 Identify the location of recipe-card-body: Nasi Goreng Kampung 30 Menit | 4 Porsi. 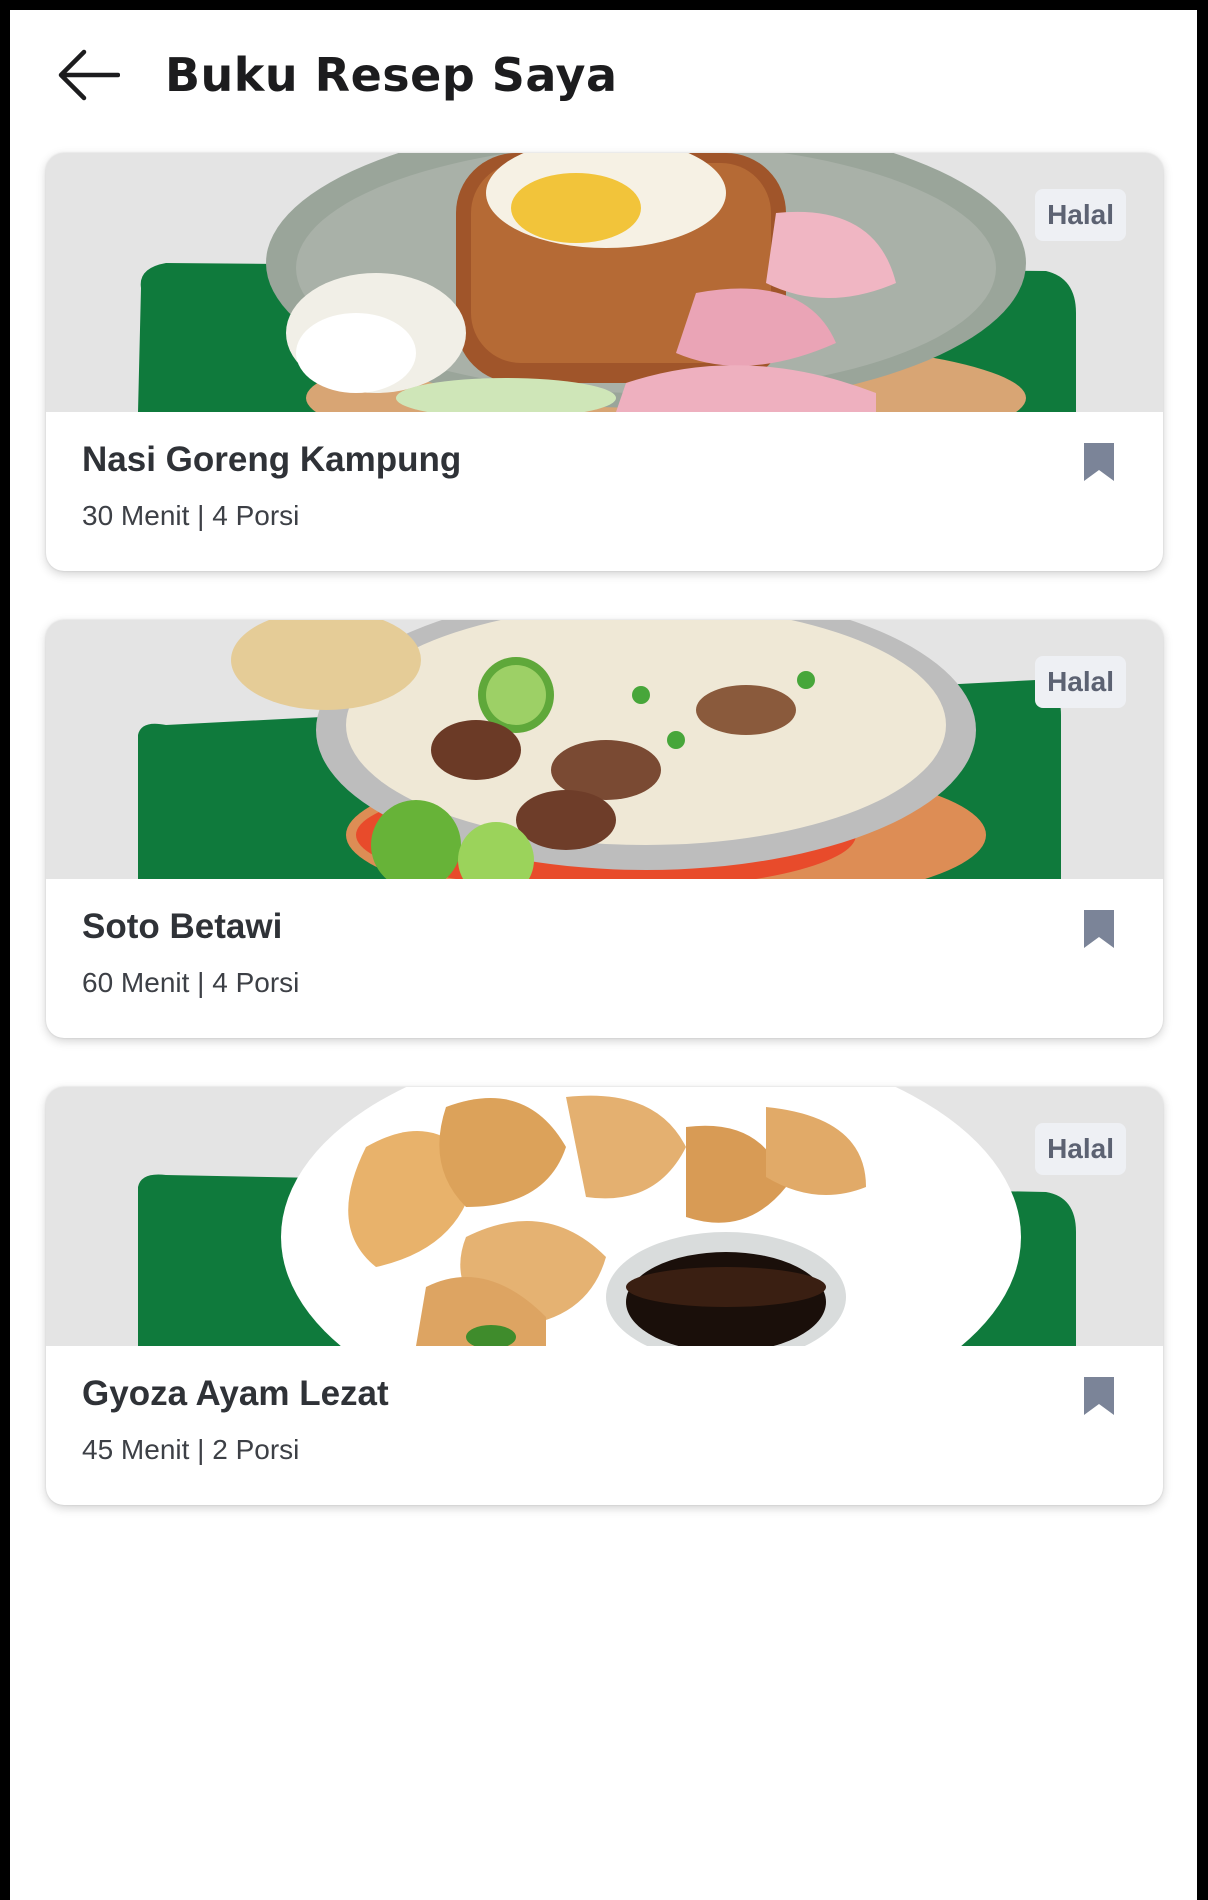
(604, 491).